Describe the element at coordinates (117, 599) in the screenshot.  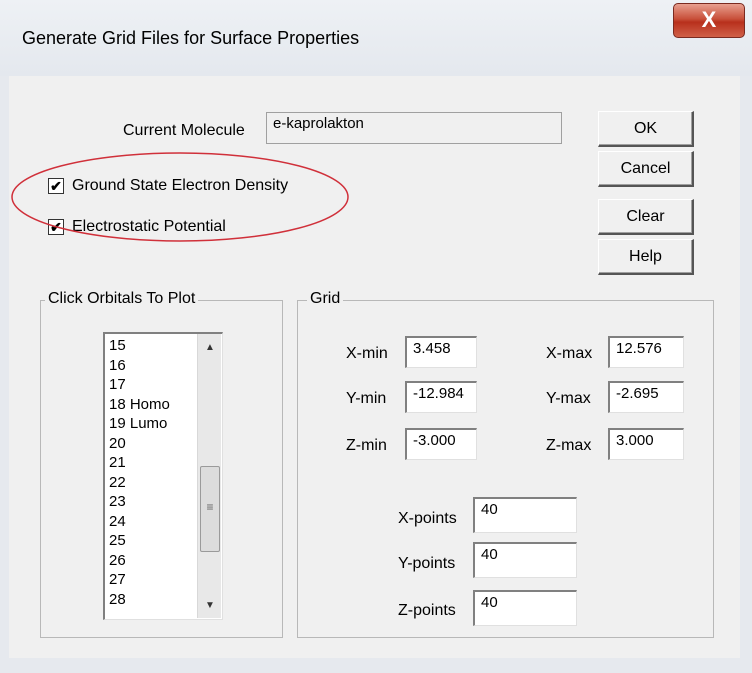
I see `orbital-list-item: 28` at that location.